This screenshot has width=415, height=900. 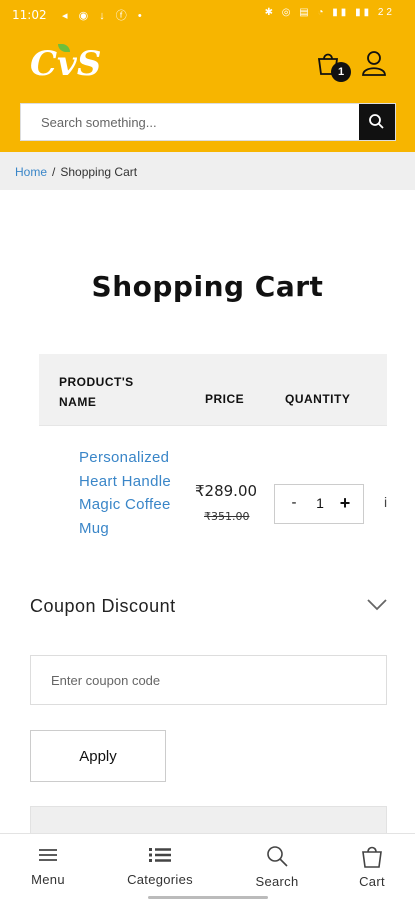 I want to click on quantity-stepper: - 1 +, so click(x=319, y=504).